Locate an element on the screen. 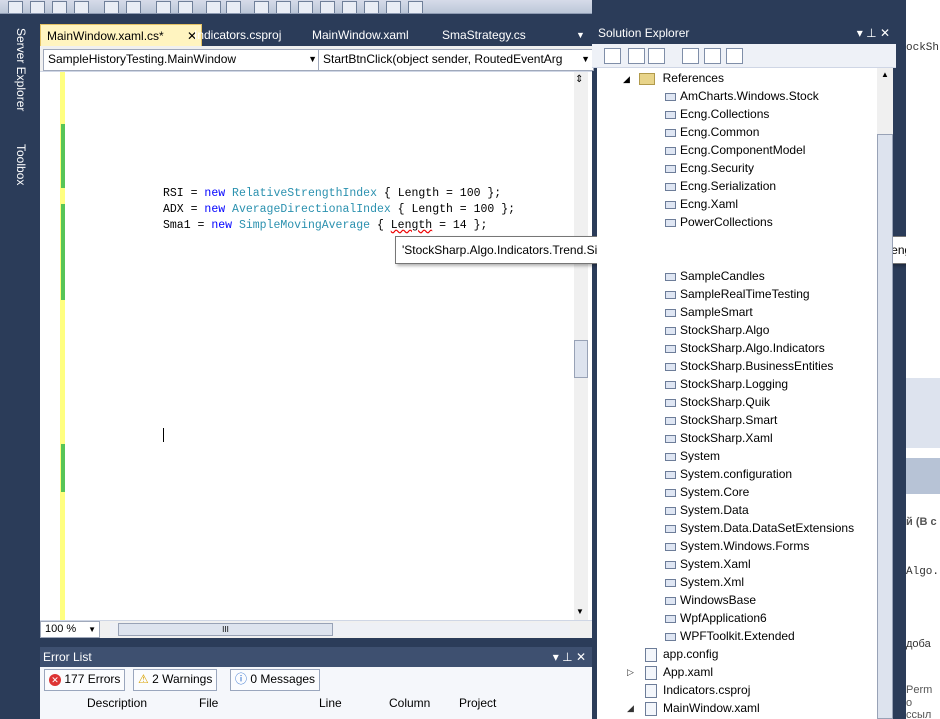  tree-node-reference: System.Xml is located at coordinates (704, 582).